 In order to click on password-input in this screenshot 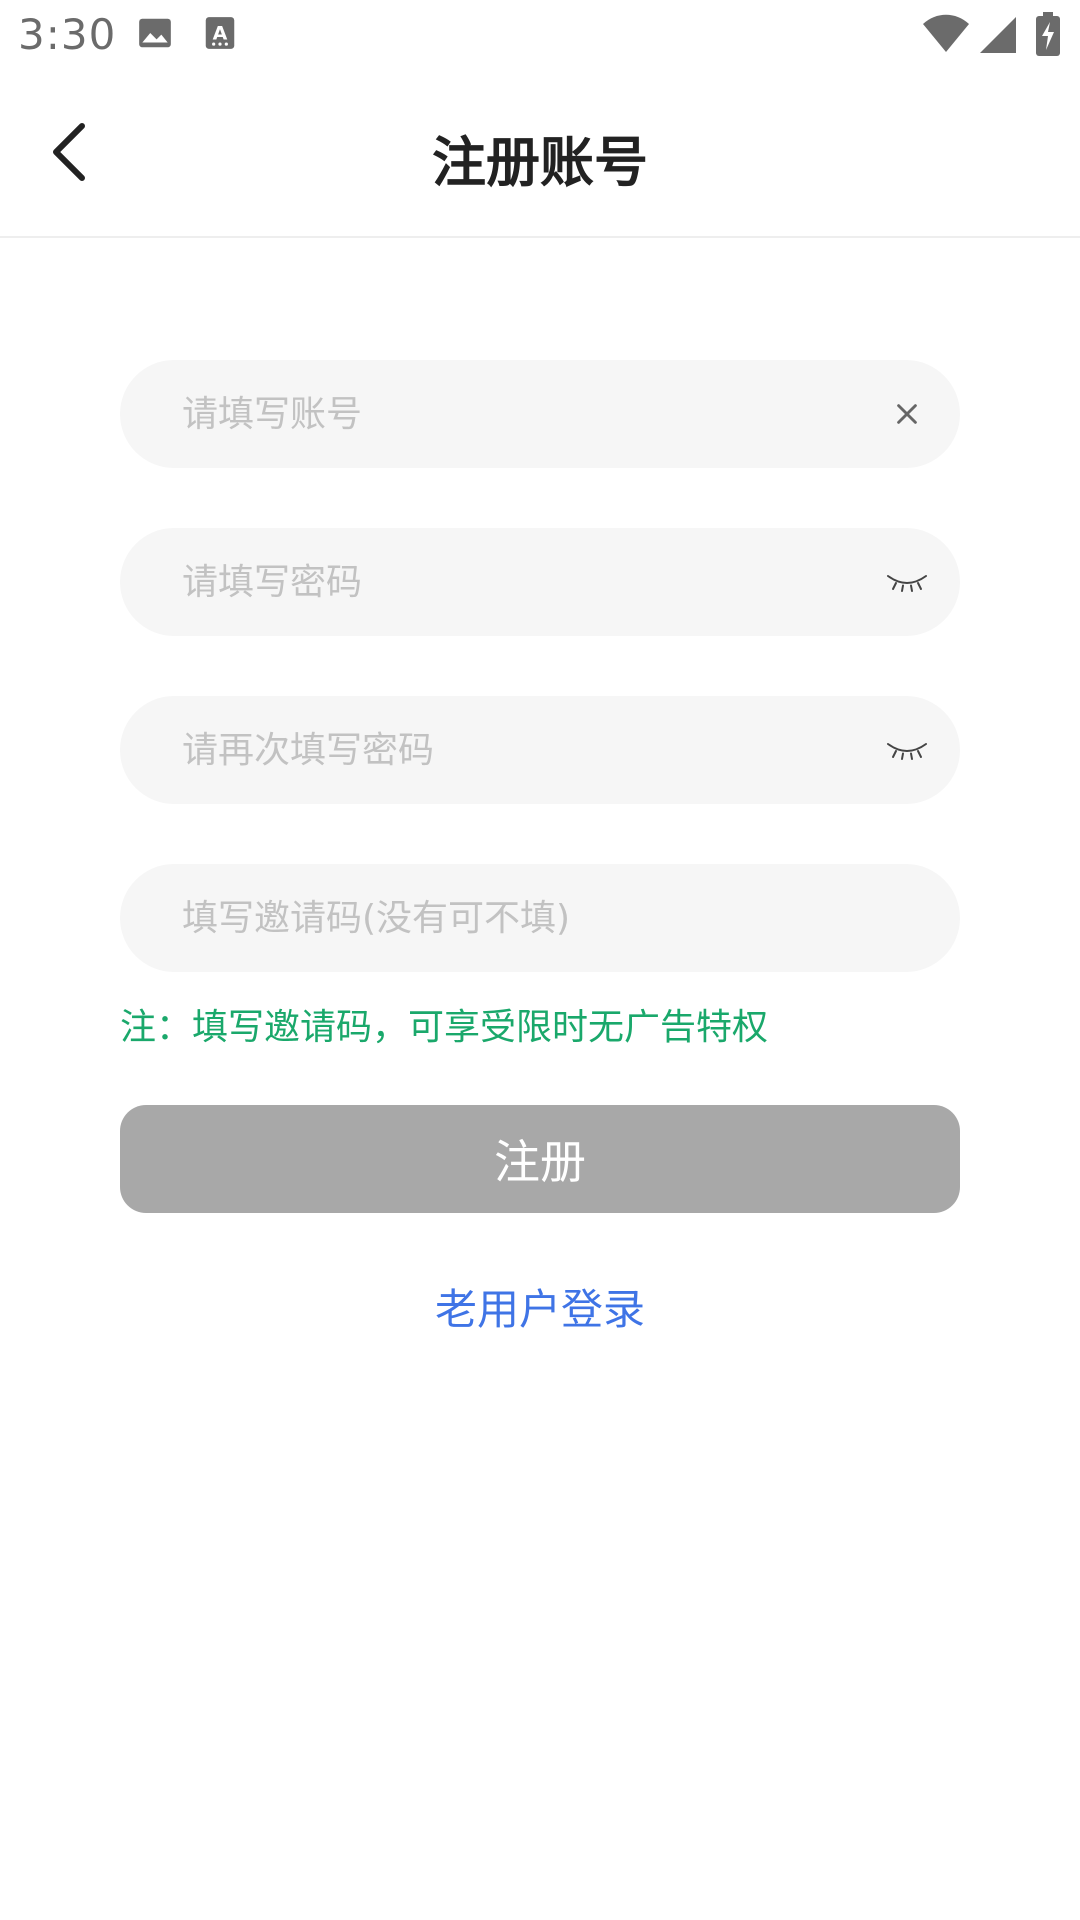, I will do `click(522, 582)`.